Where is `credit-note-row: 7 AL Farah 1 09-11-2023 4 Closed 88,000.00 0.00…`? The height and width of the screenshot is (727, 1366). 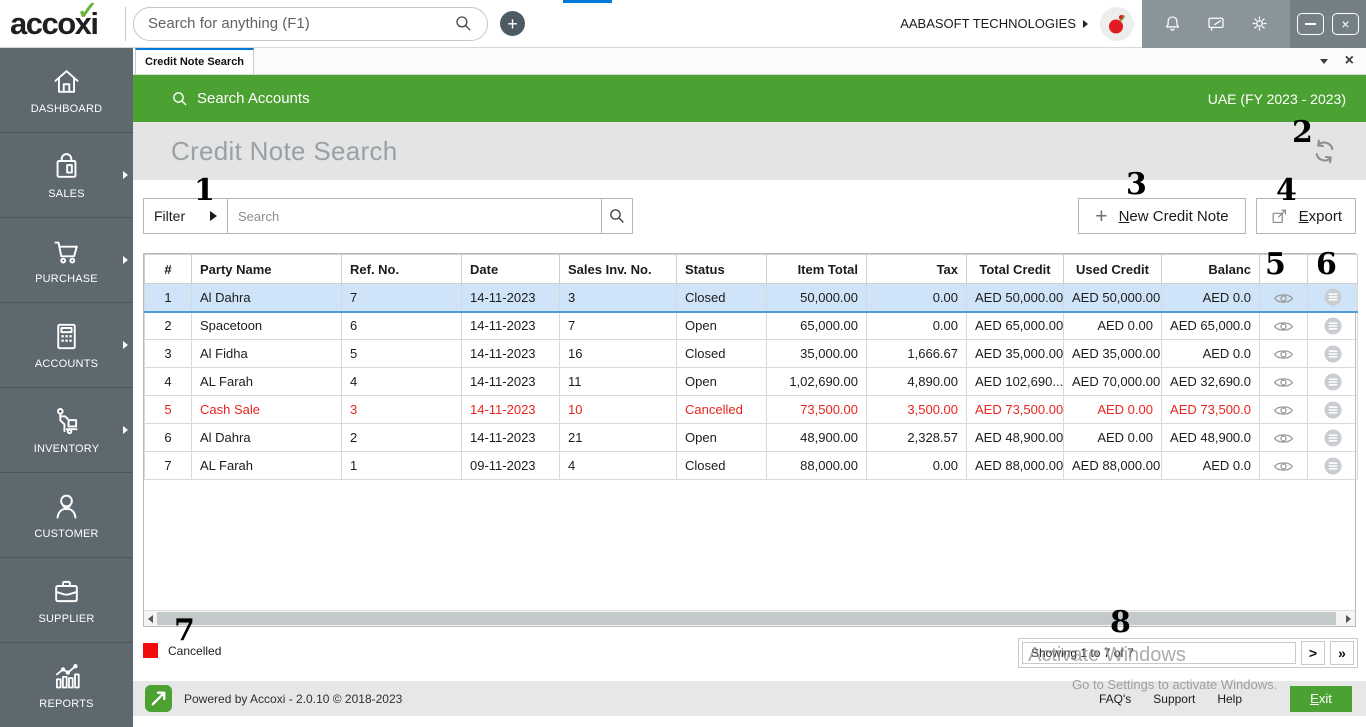
credit-note-row: 7 AL Farah 1 09-11-2023 4 Closed 88,000.00 0.00… is located at coordinates (751, 465).